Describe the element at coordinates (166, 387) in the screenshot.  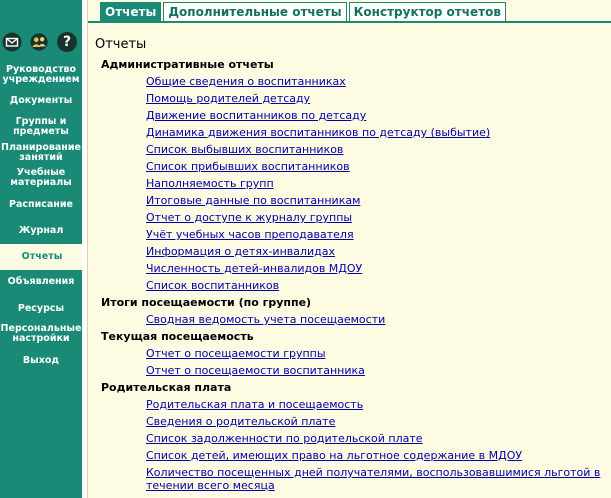
I see `section-parental-fee: Родительская плата` at that location.